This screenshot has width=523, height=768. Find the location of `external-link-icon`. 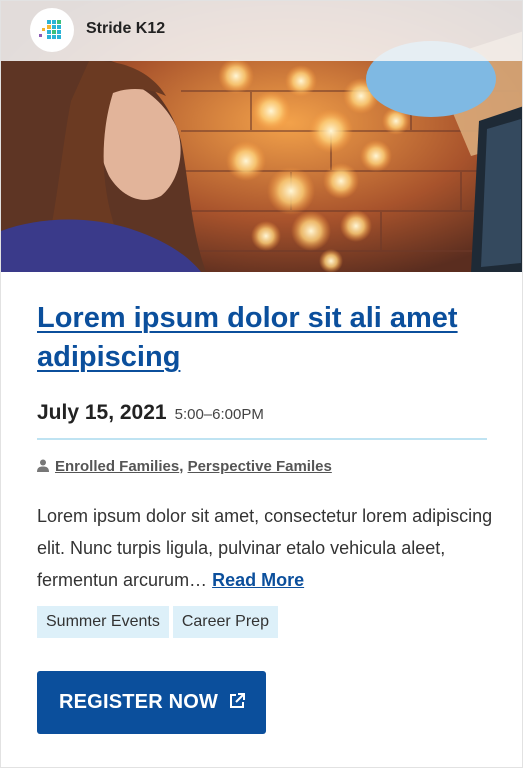

external-link-icon is located at coordinates (237, 703).